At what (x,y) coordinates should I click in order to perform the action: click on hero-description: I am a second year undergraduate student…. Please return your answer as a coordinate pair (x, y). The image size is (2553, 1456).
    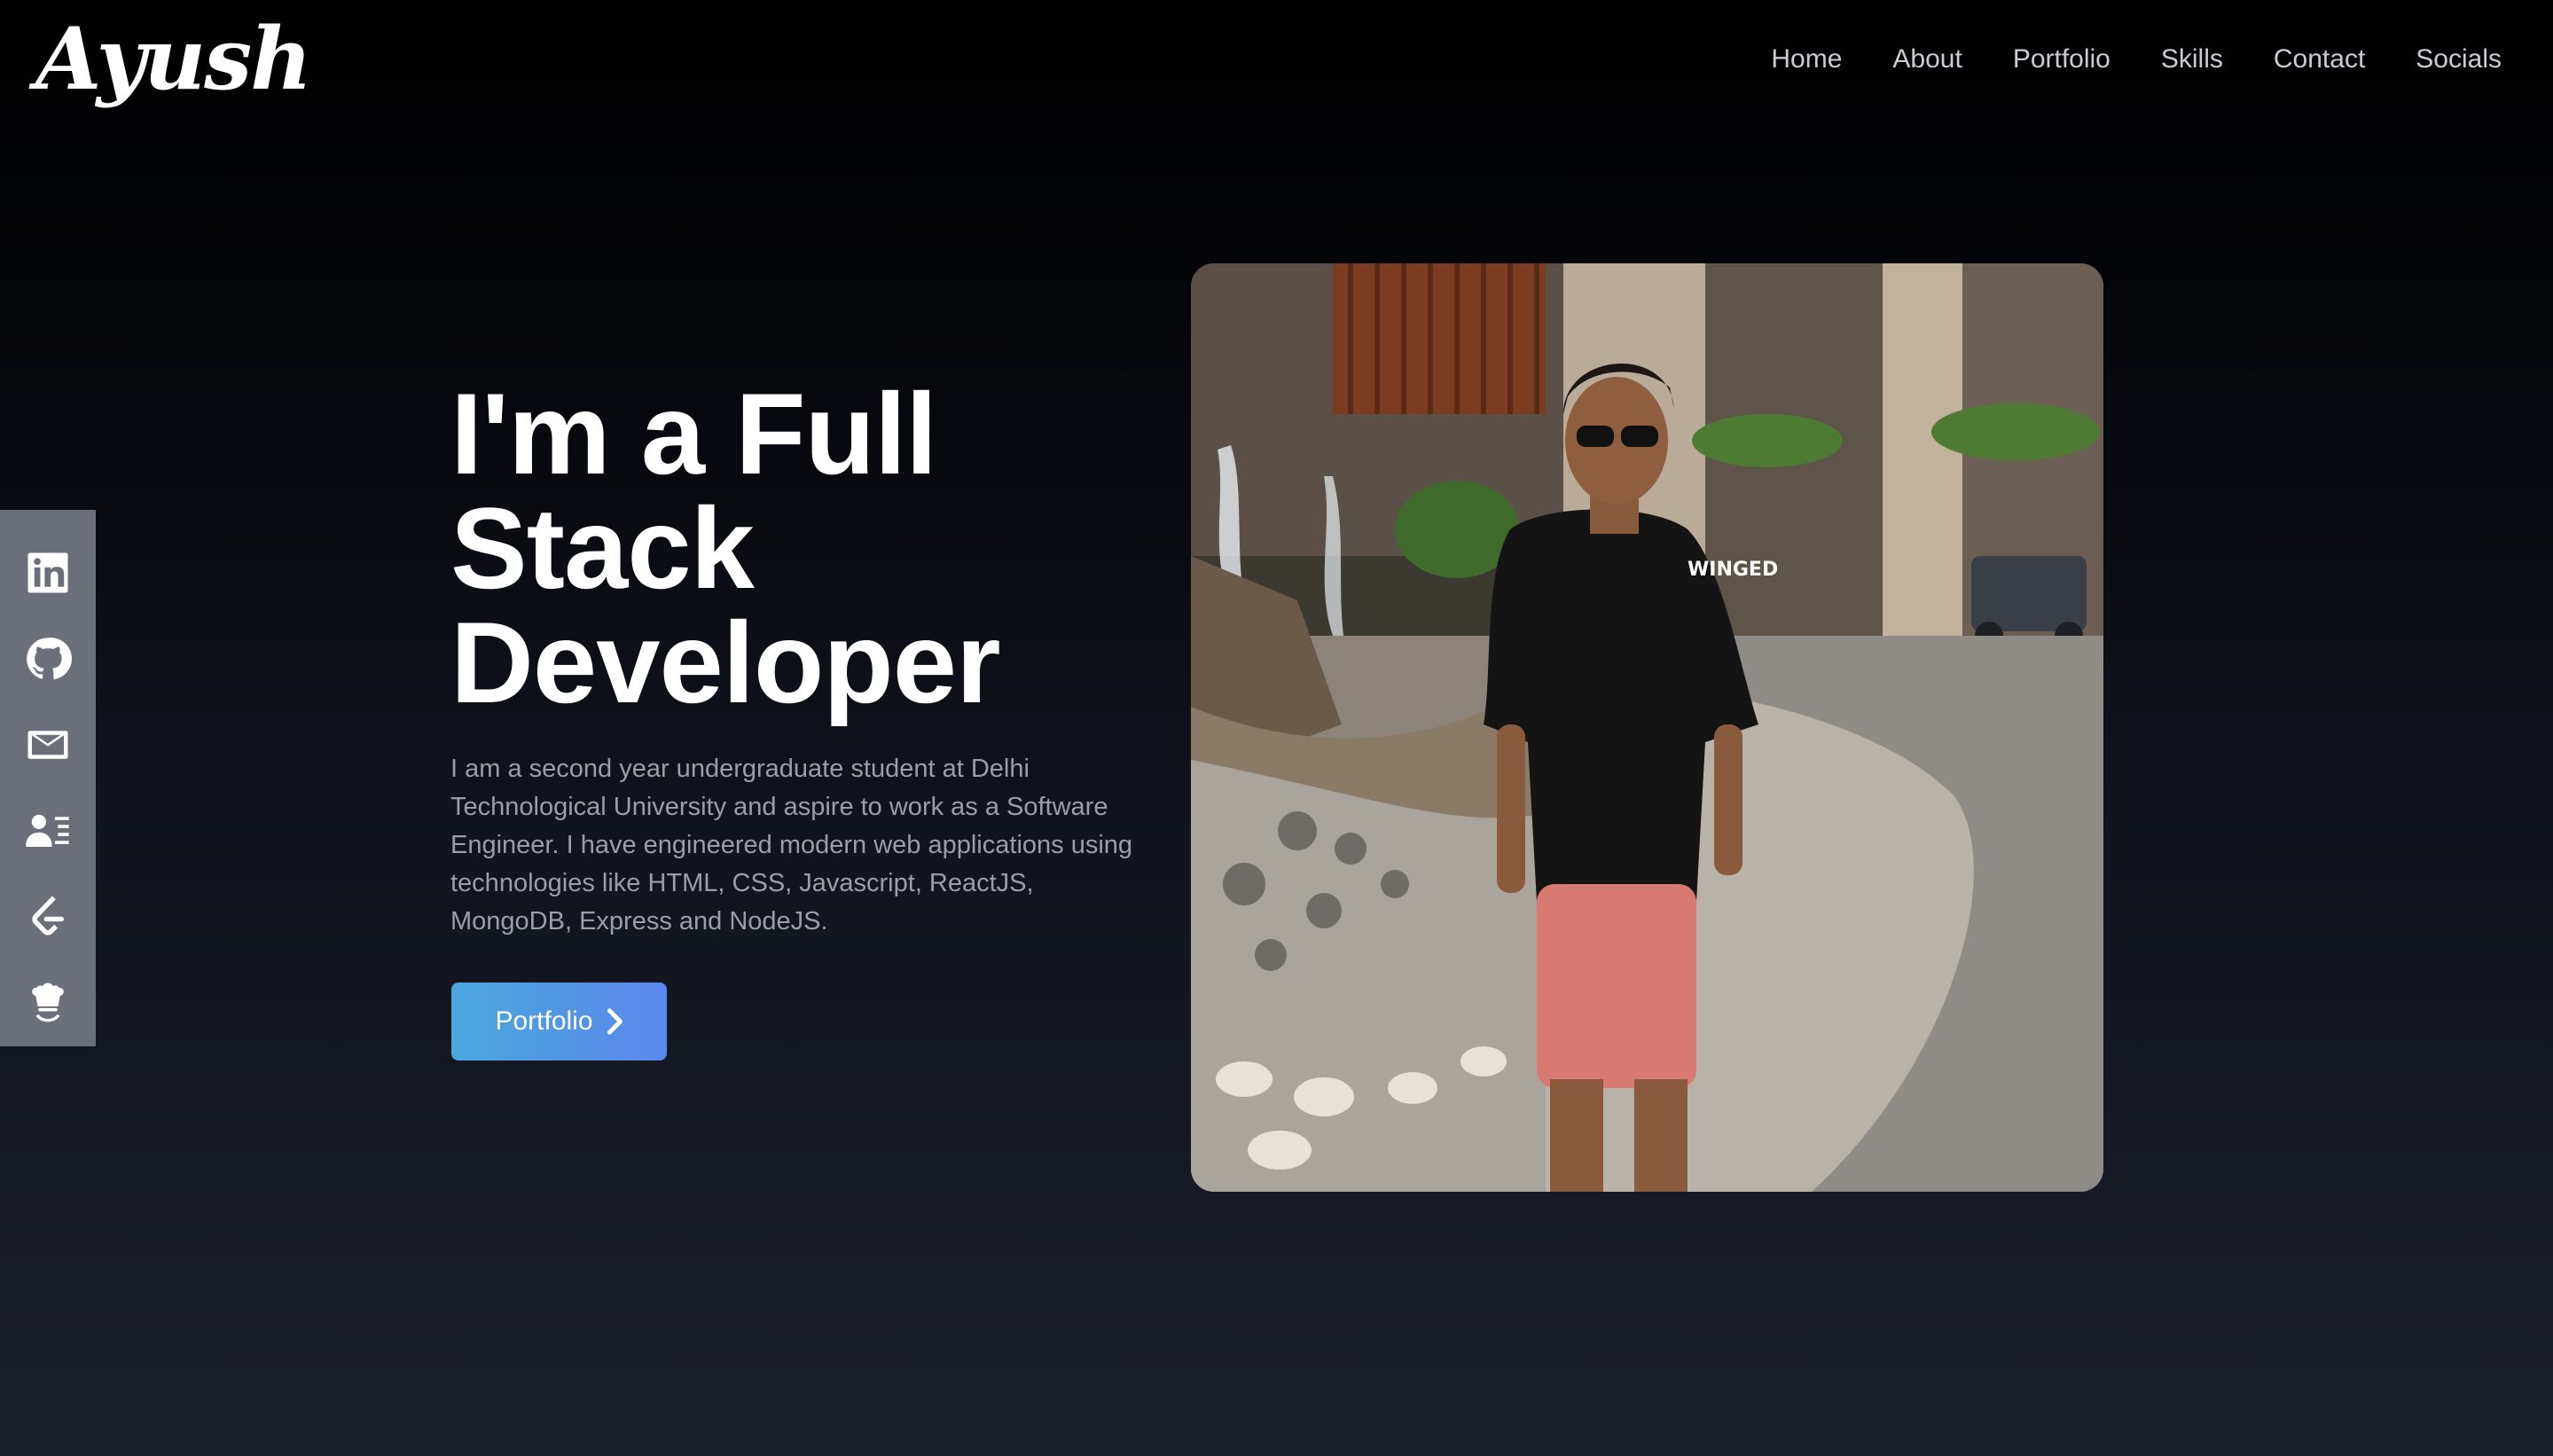
    Looking at the image, I should click on (791, 845).